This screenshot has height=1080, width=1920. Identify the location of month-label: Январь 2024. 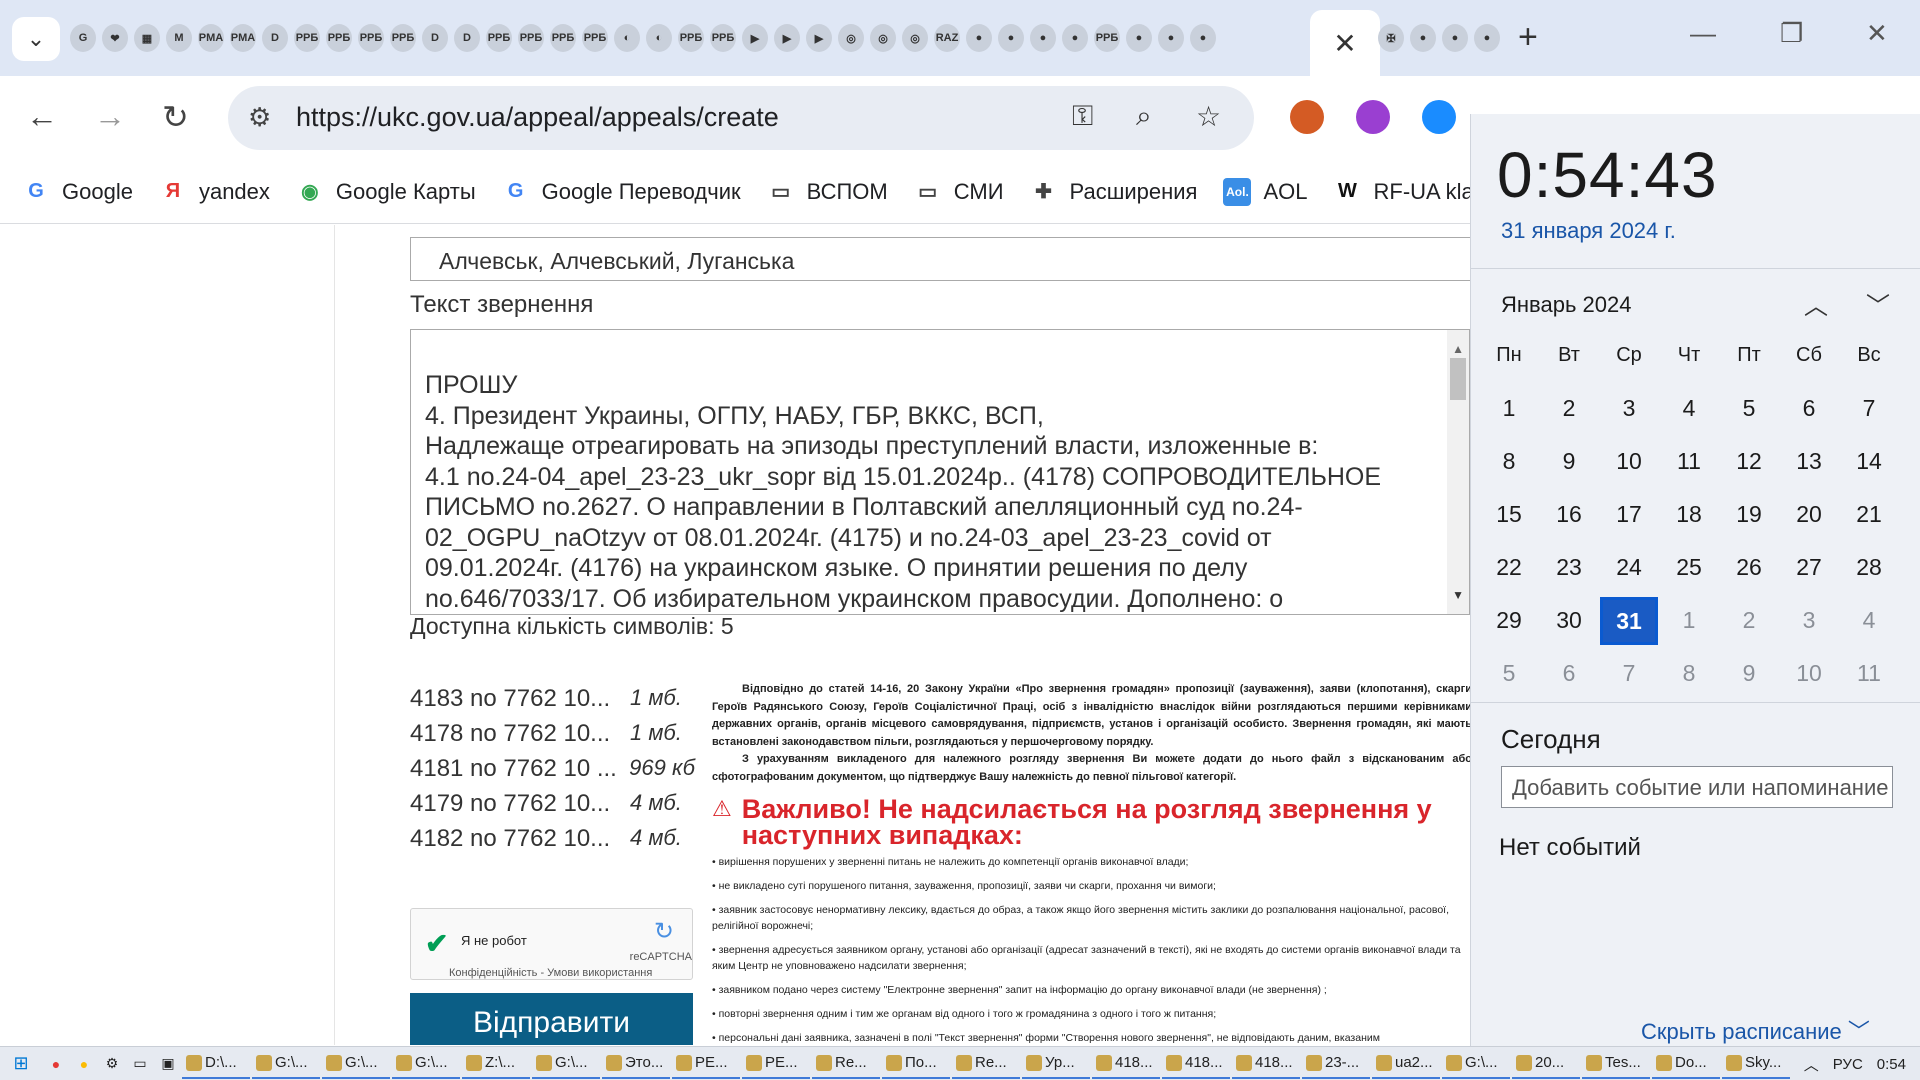
(1566, 305).